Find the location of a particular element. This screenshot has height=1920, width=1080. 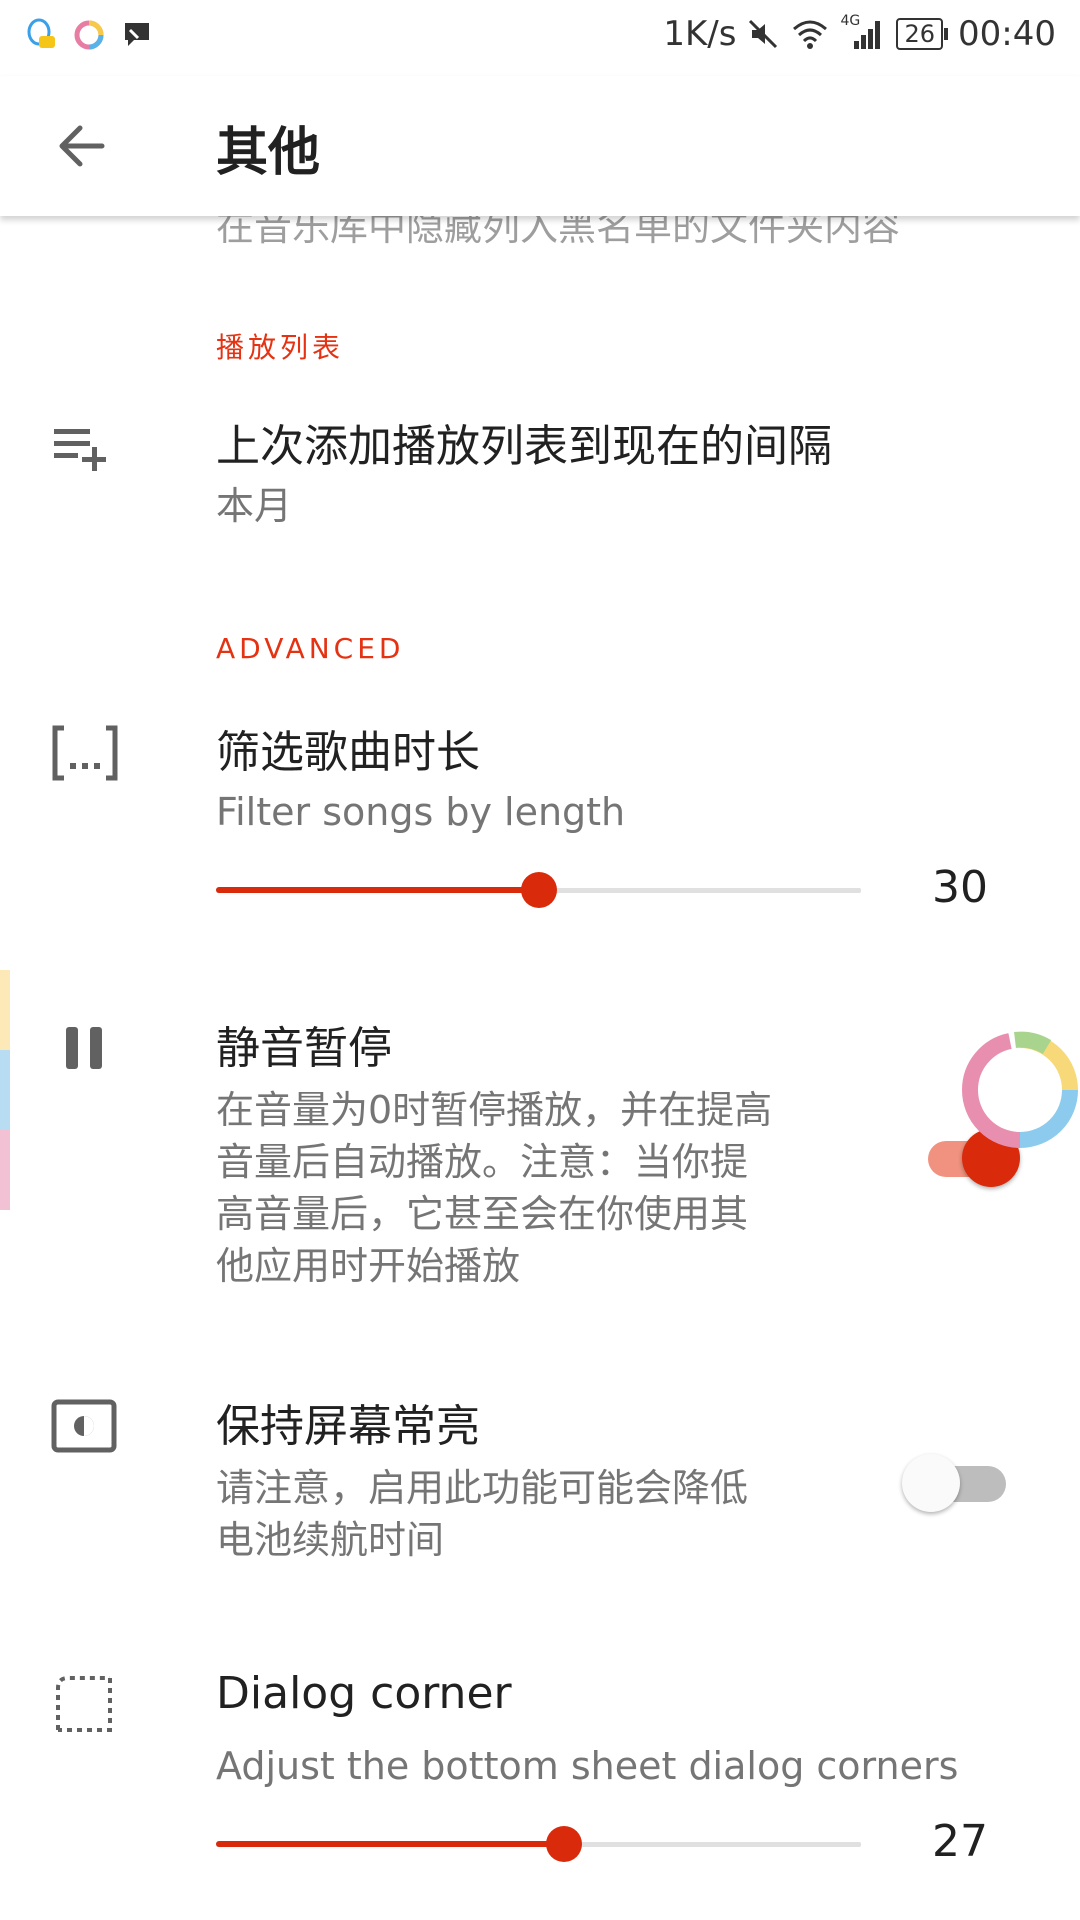

setting-subtitle: Adjust the bottom sheet dialog corners is located at coordinates (587, 1766).